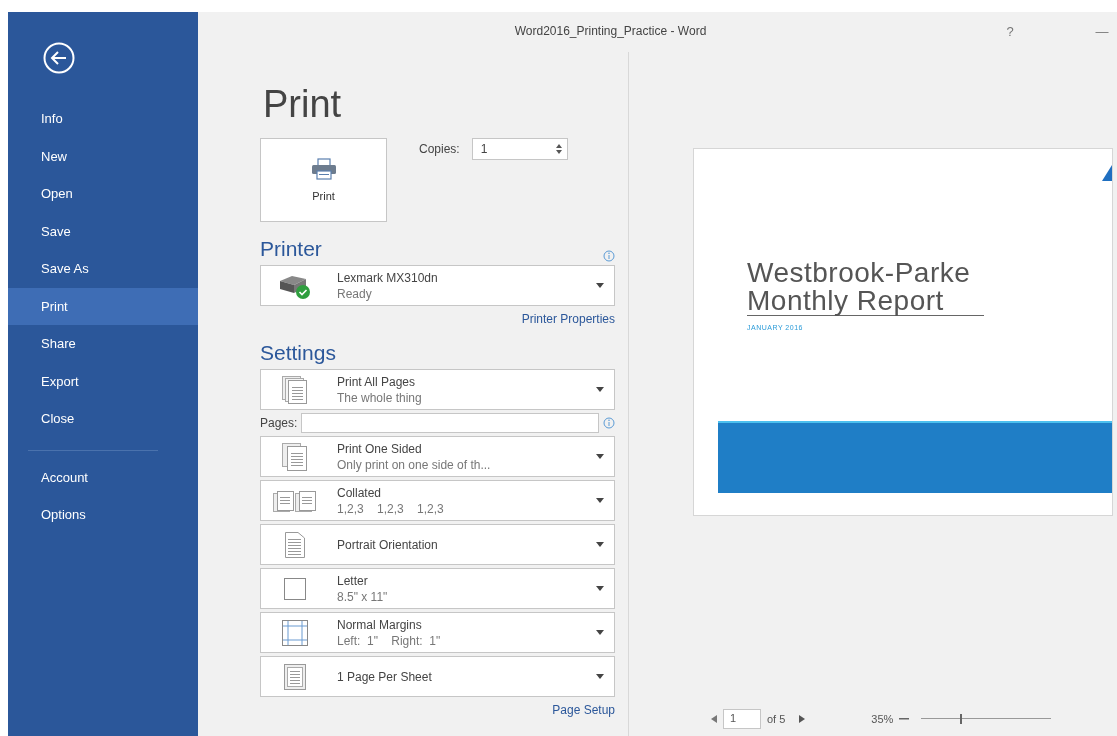 This screenshot has width=1117, height=736. Describe the element at coordinates (391, 508) in the screenshot. I see `option-subtitle: 1,2,3 1,2,3 1,2,3` at that location.